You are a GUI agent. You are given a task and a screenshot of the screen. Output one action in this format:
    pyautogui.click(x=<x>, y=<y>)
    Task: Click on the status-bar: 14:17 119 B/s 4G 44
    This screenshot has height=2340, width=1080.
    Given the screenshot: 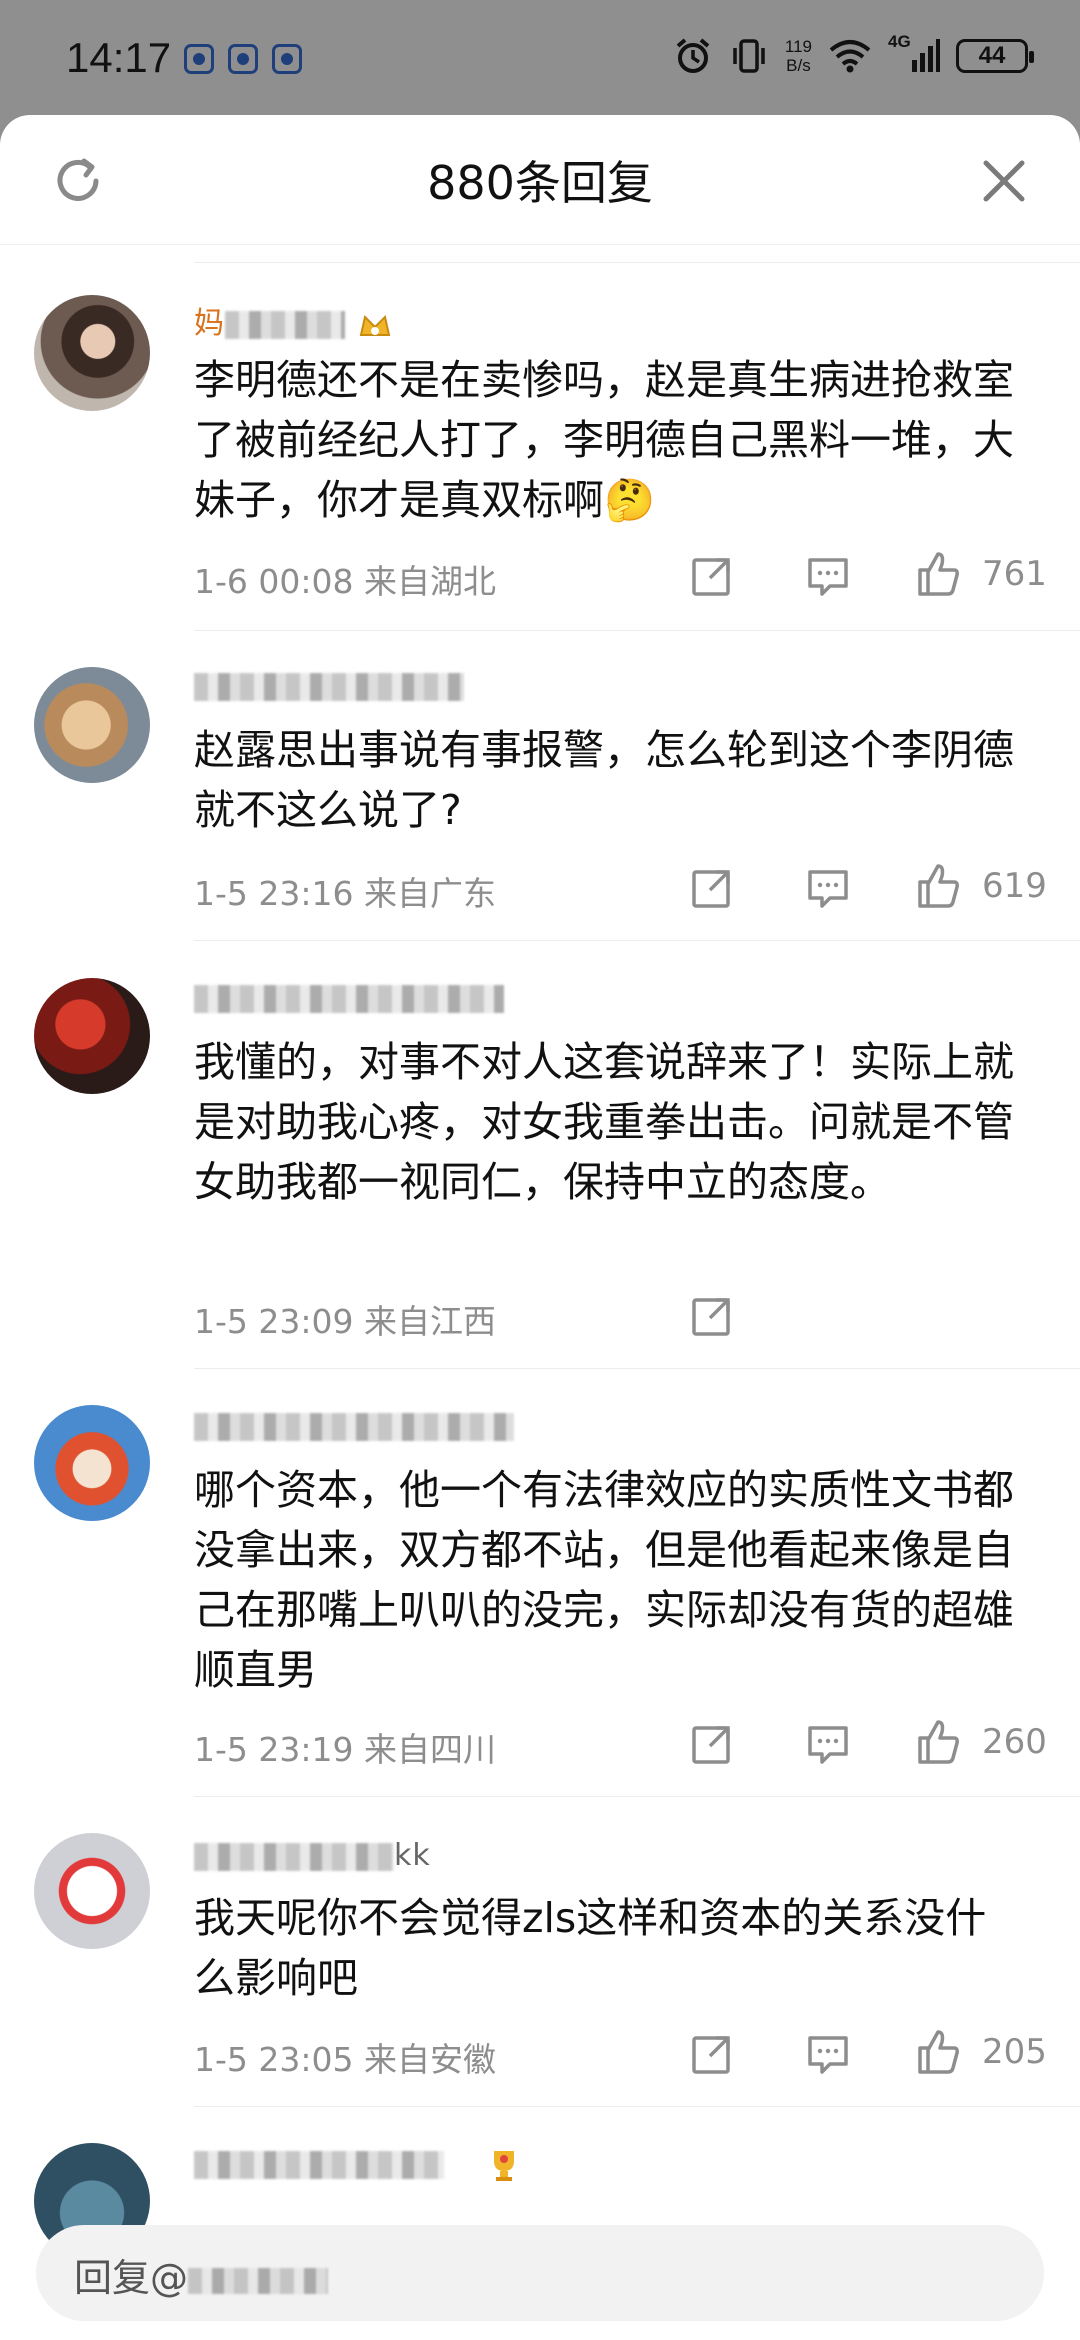 What is the action you would take?
    pyautogui.click(x=540, y=57)
    